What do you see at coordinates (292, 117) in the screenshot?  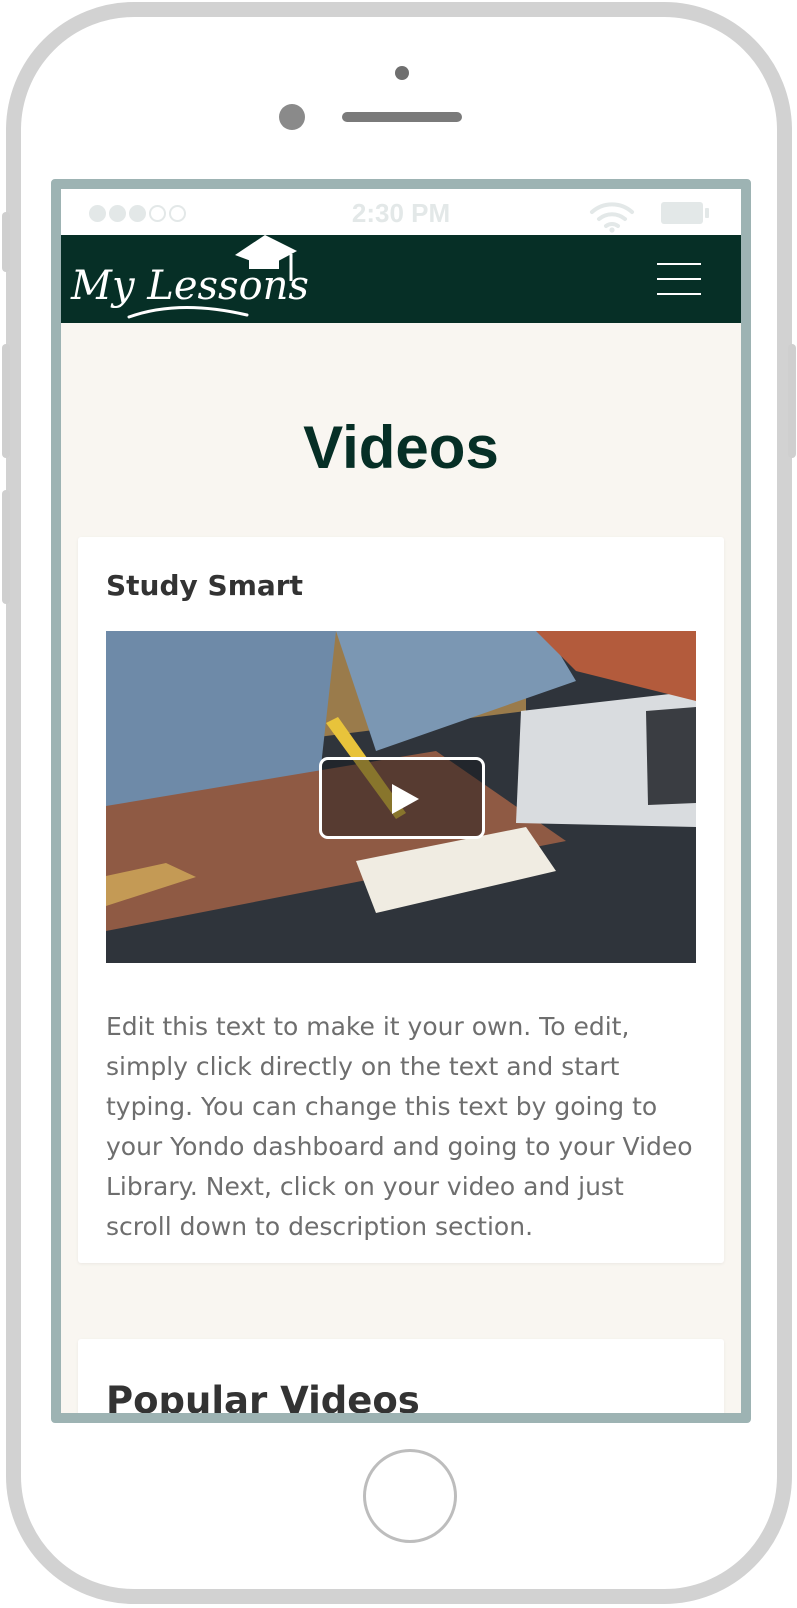 I see `proximity-sensor` at bounding box center [292, 117].